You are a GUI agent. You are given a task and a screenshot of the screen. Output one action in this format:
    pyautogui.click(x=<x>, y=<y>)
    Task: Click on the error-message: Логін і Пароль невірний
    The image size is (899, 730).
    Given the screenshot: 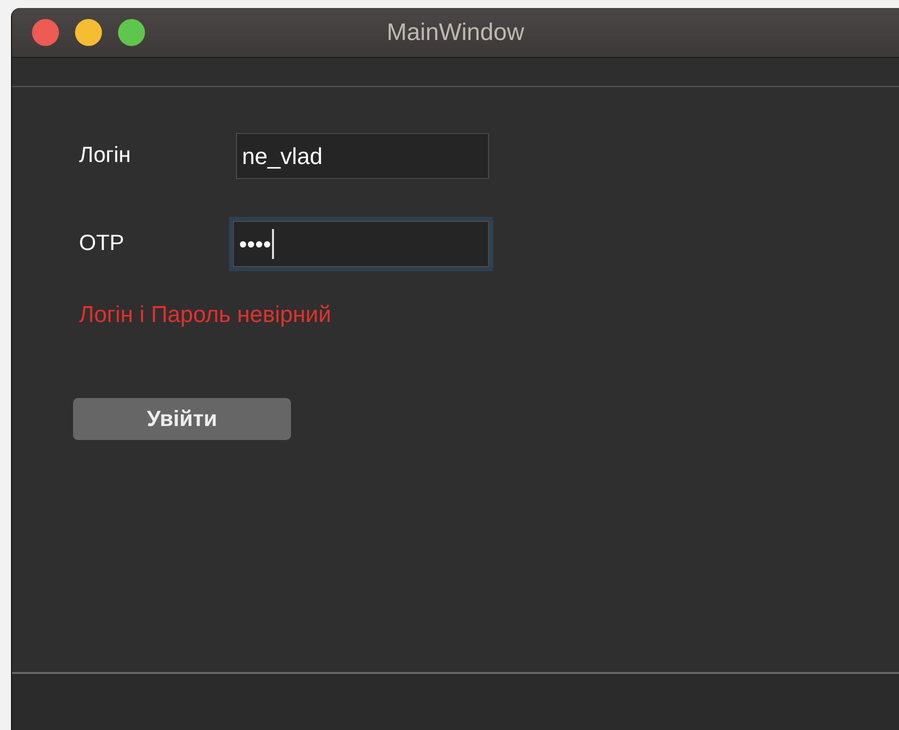 What is the action you would take?
    pyautogui.click(x=205, y=314)
    